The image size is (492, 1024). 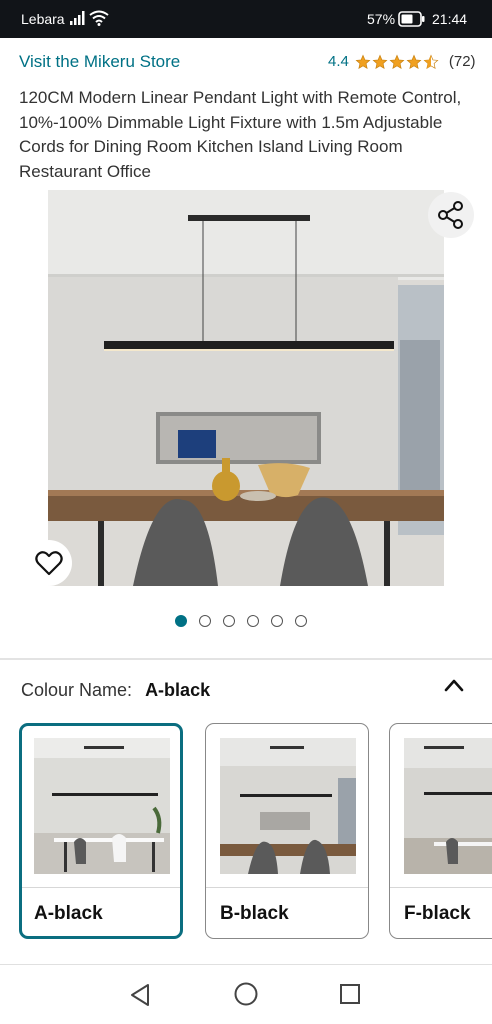 I want to click on heart-icon, so click(x=49, y=563).